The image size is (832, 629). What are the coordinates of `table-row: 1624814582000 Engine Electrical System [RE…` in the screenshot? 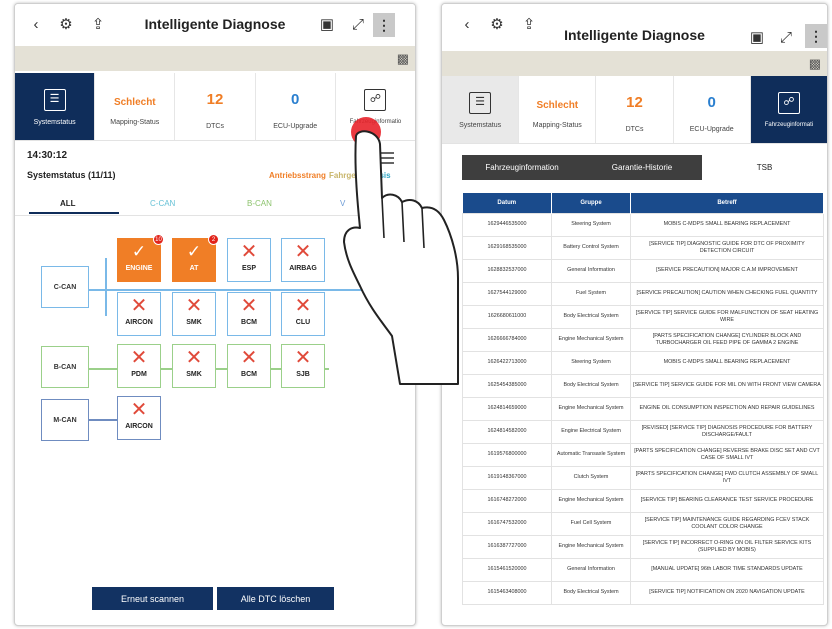 It's located at (643, 431).